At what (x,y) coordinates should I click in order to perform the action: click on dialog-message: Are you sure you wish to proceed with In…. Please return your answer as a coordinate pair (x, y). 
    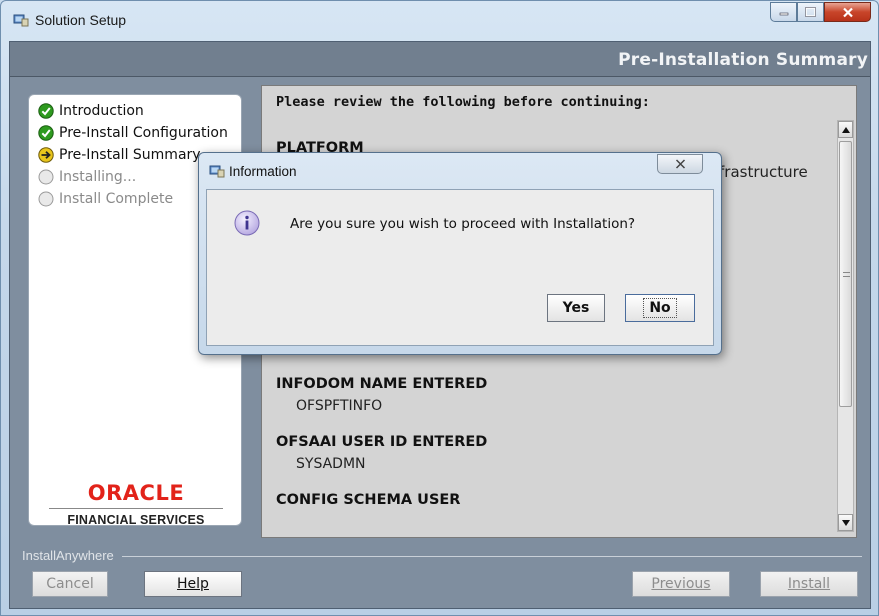
    Looking at the image, I should click on (463, 224).